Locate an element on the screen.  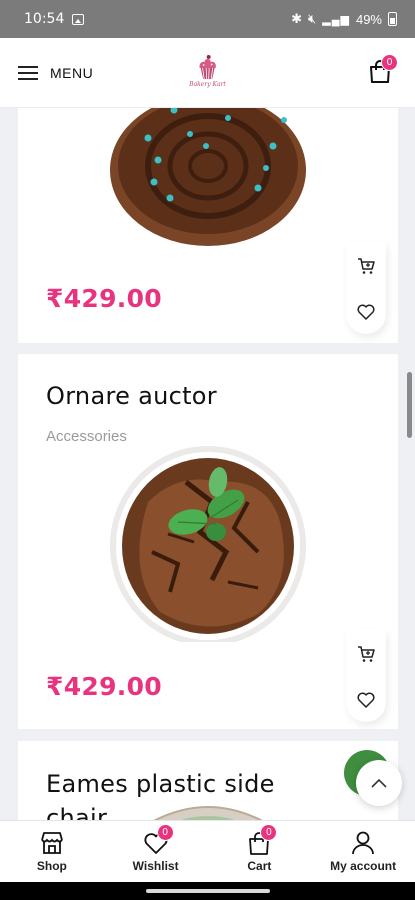
nav-shop-label: Shop is located at coordinates (51, 866).